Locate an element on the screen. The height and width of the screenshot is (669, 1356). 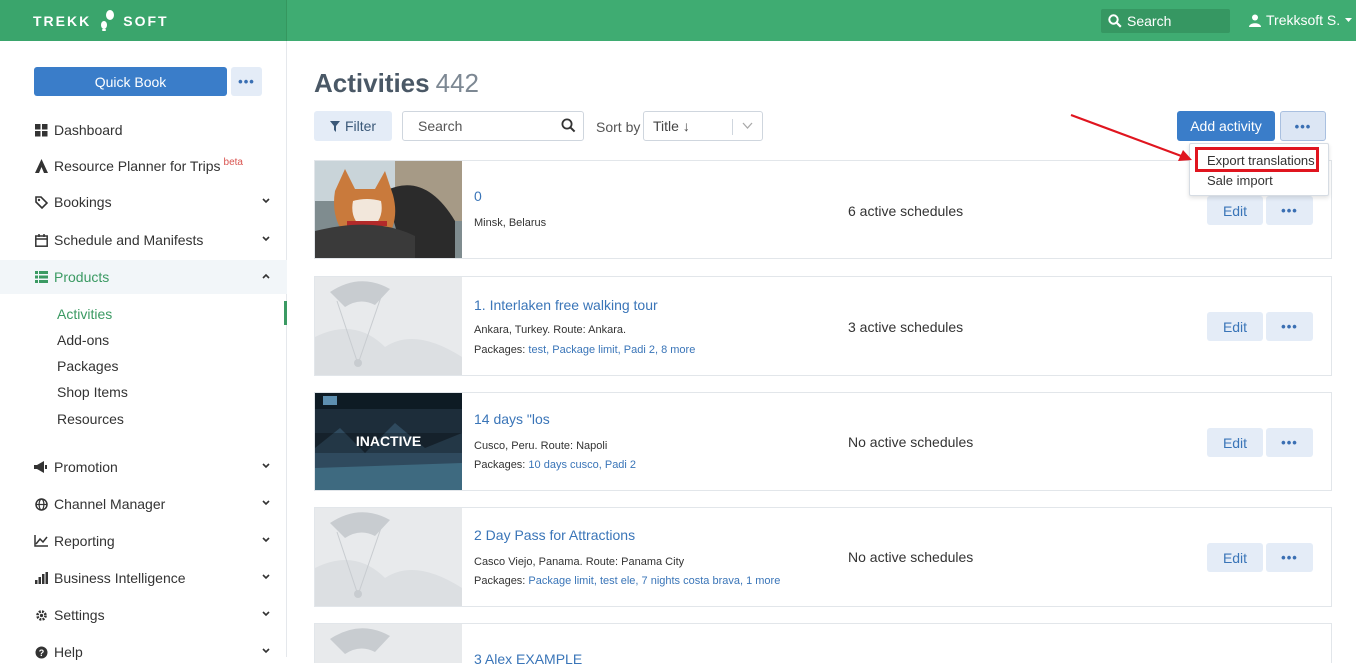
chevron-up-icon is located at coordinates (266, 276).